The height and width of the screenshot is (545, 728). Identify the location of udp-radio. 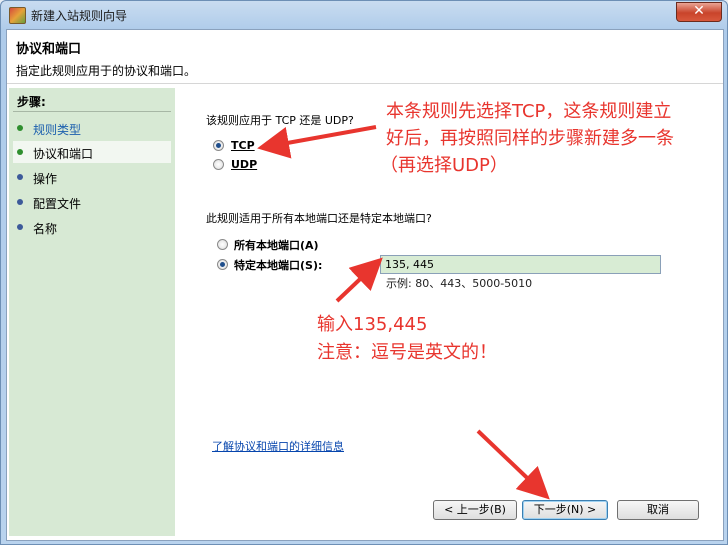
(218, 164).